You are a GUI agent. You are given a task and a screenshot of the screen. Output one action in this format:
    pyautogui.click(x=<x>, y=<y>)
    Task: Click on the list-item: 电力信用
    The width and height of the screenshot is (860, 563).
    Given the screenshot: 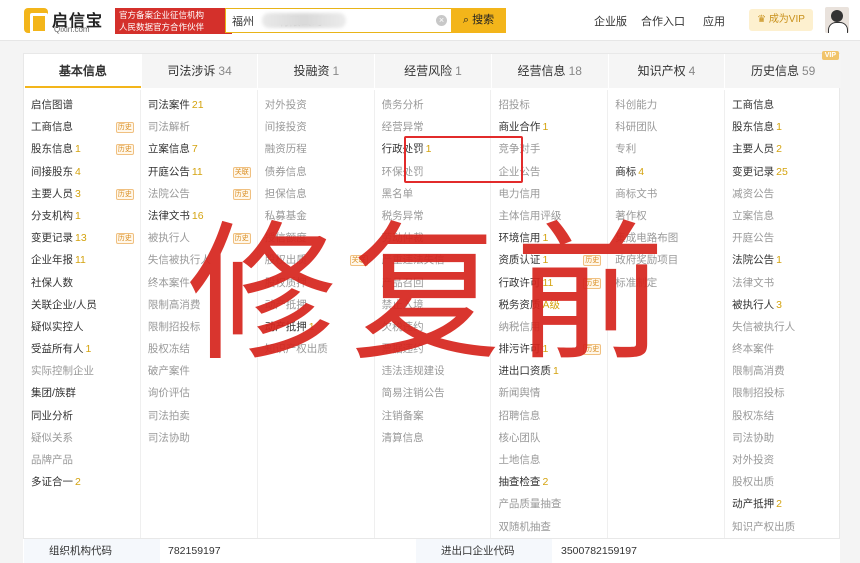 What is the action you would take?
    pyautogui.click(x=549, y=194)
    